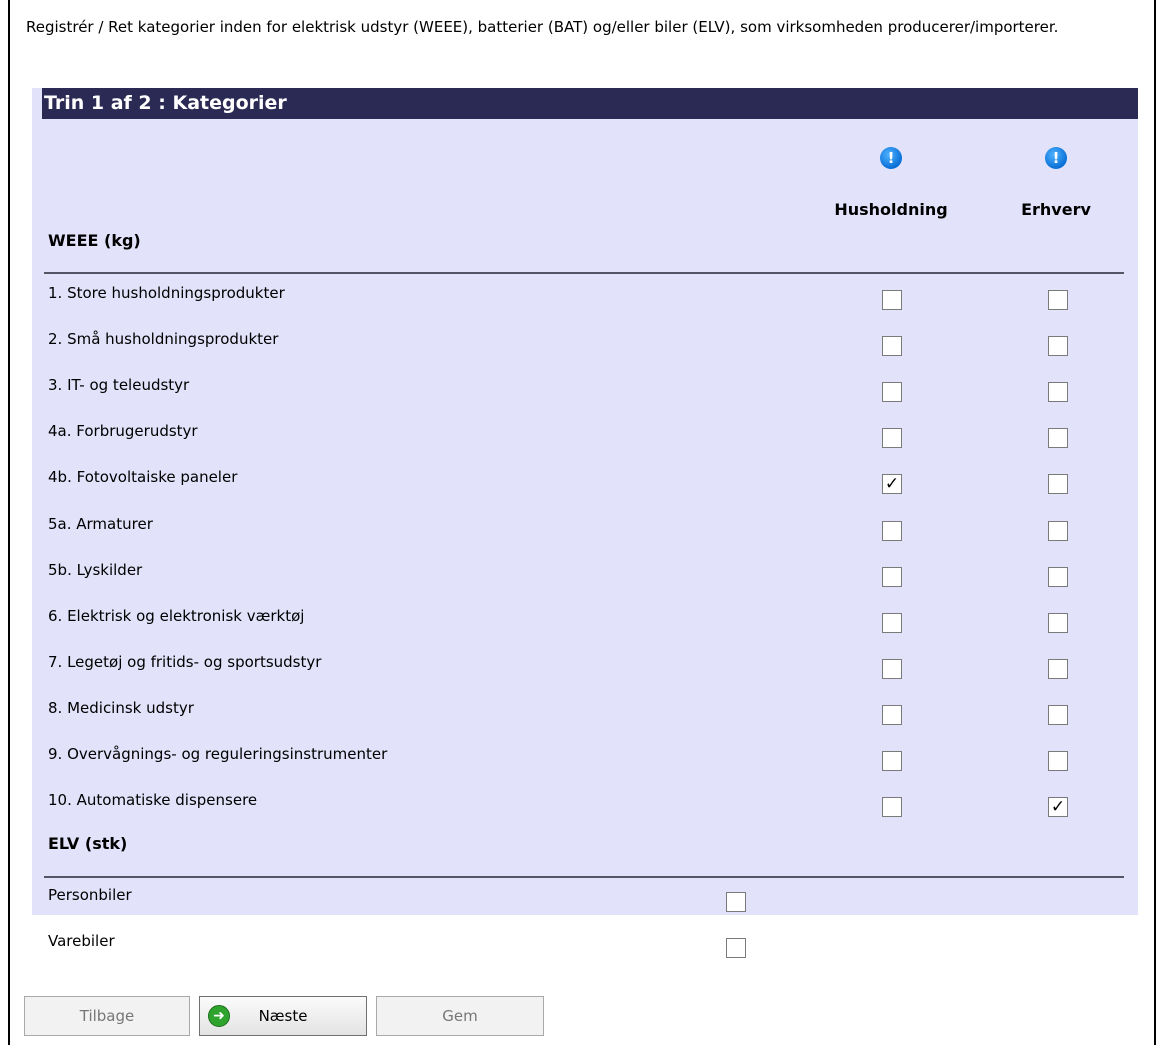 This screenshot has width=1156, height=1045. What do you see at coordinates (1056, 209) in the screenshot?
I see `business-column-header: Erhverv` at bounding box center [1056, 209].